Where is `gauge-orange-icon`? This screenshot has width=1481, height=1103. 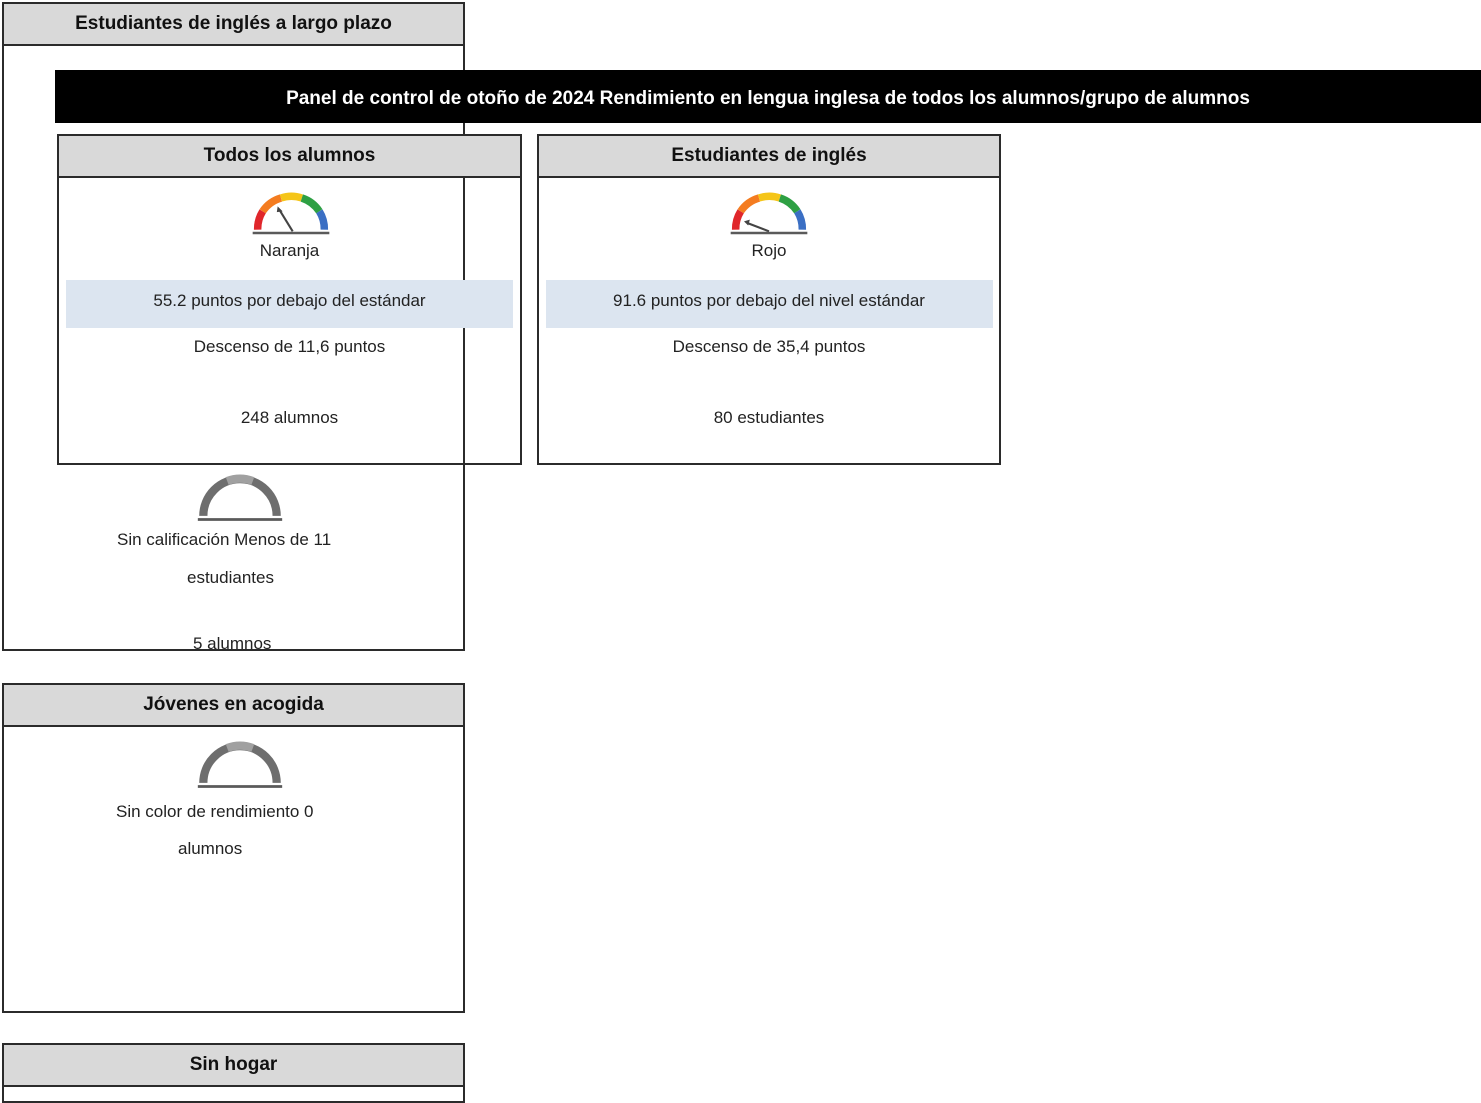 gauge-orange-icon is located at coordinates (291, 213).